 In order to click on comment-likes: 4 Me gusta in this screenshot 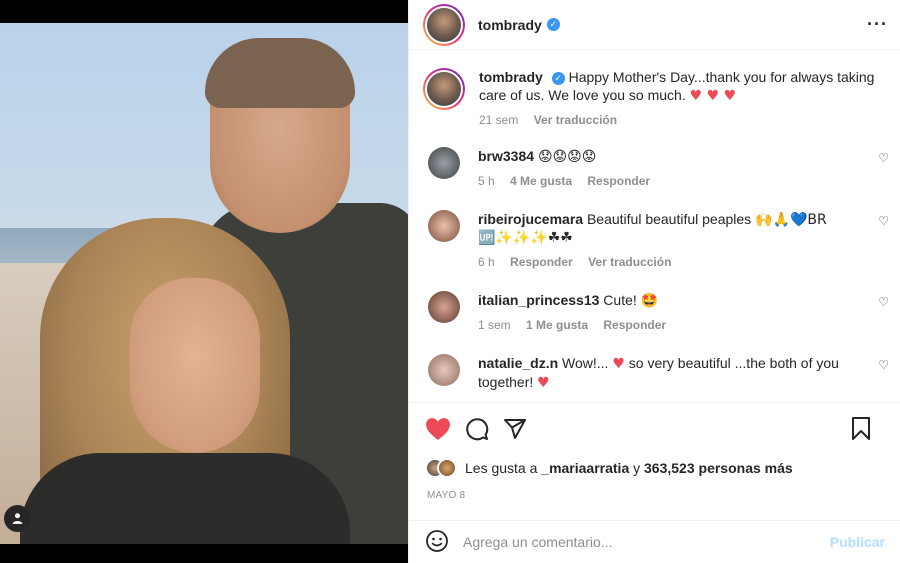, I will do `click(541, 181)`.